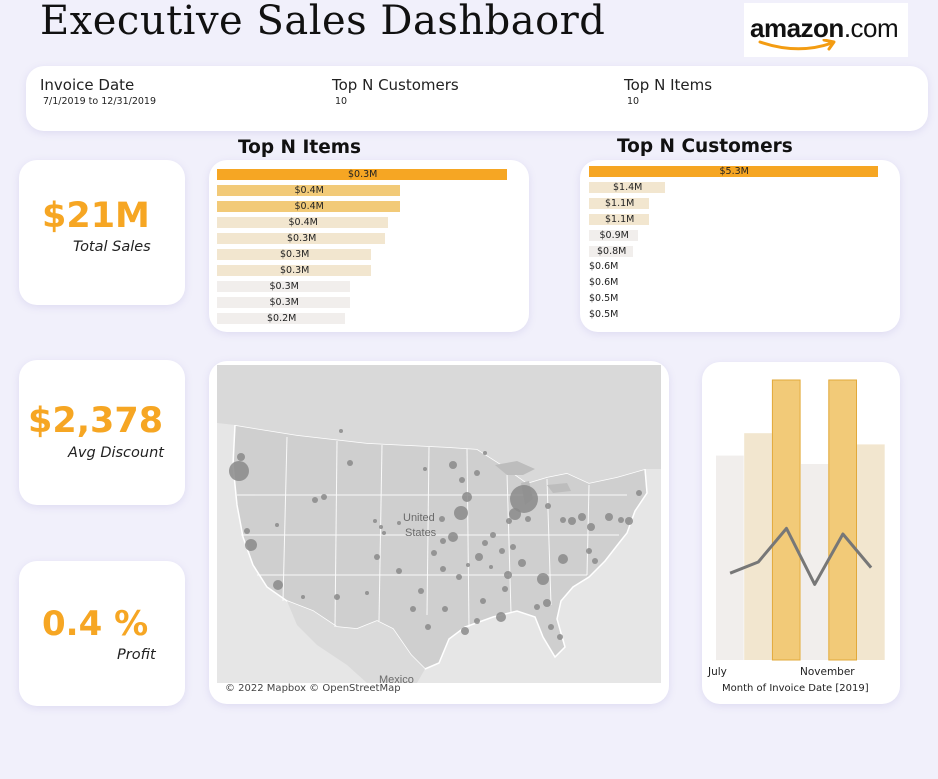 The height and width of the screenshot is (779, 938). I want to click on filter-top-n-items: Top N Items 10, so click(668, 91).